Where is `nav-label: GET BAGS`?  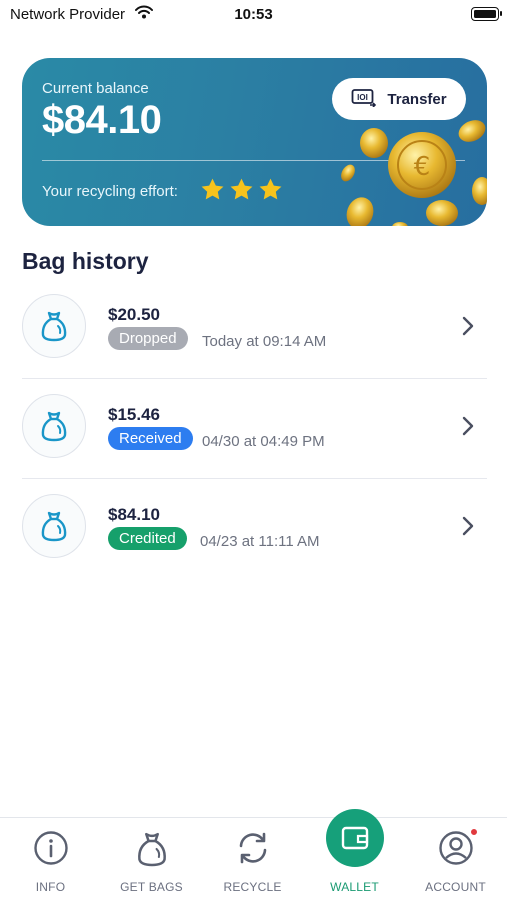 nav-label: GET BAGS is located at coordinates (151, 887).